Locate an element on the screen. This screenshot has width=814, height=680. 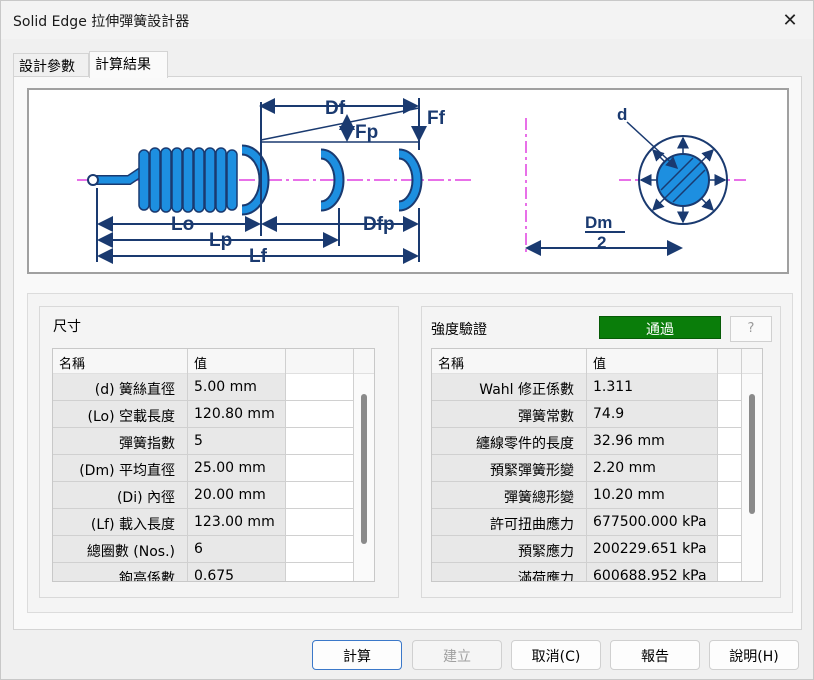
row-value: 0.675 is located at coordinates (237, 572).